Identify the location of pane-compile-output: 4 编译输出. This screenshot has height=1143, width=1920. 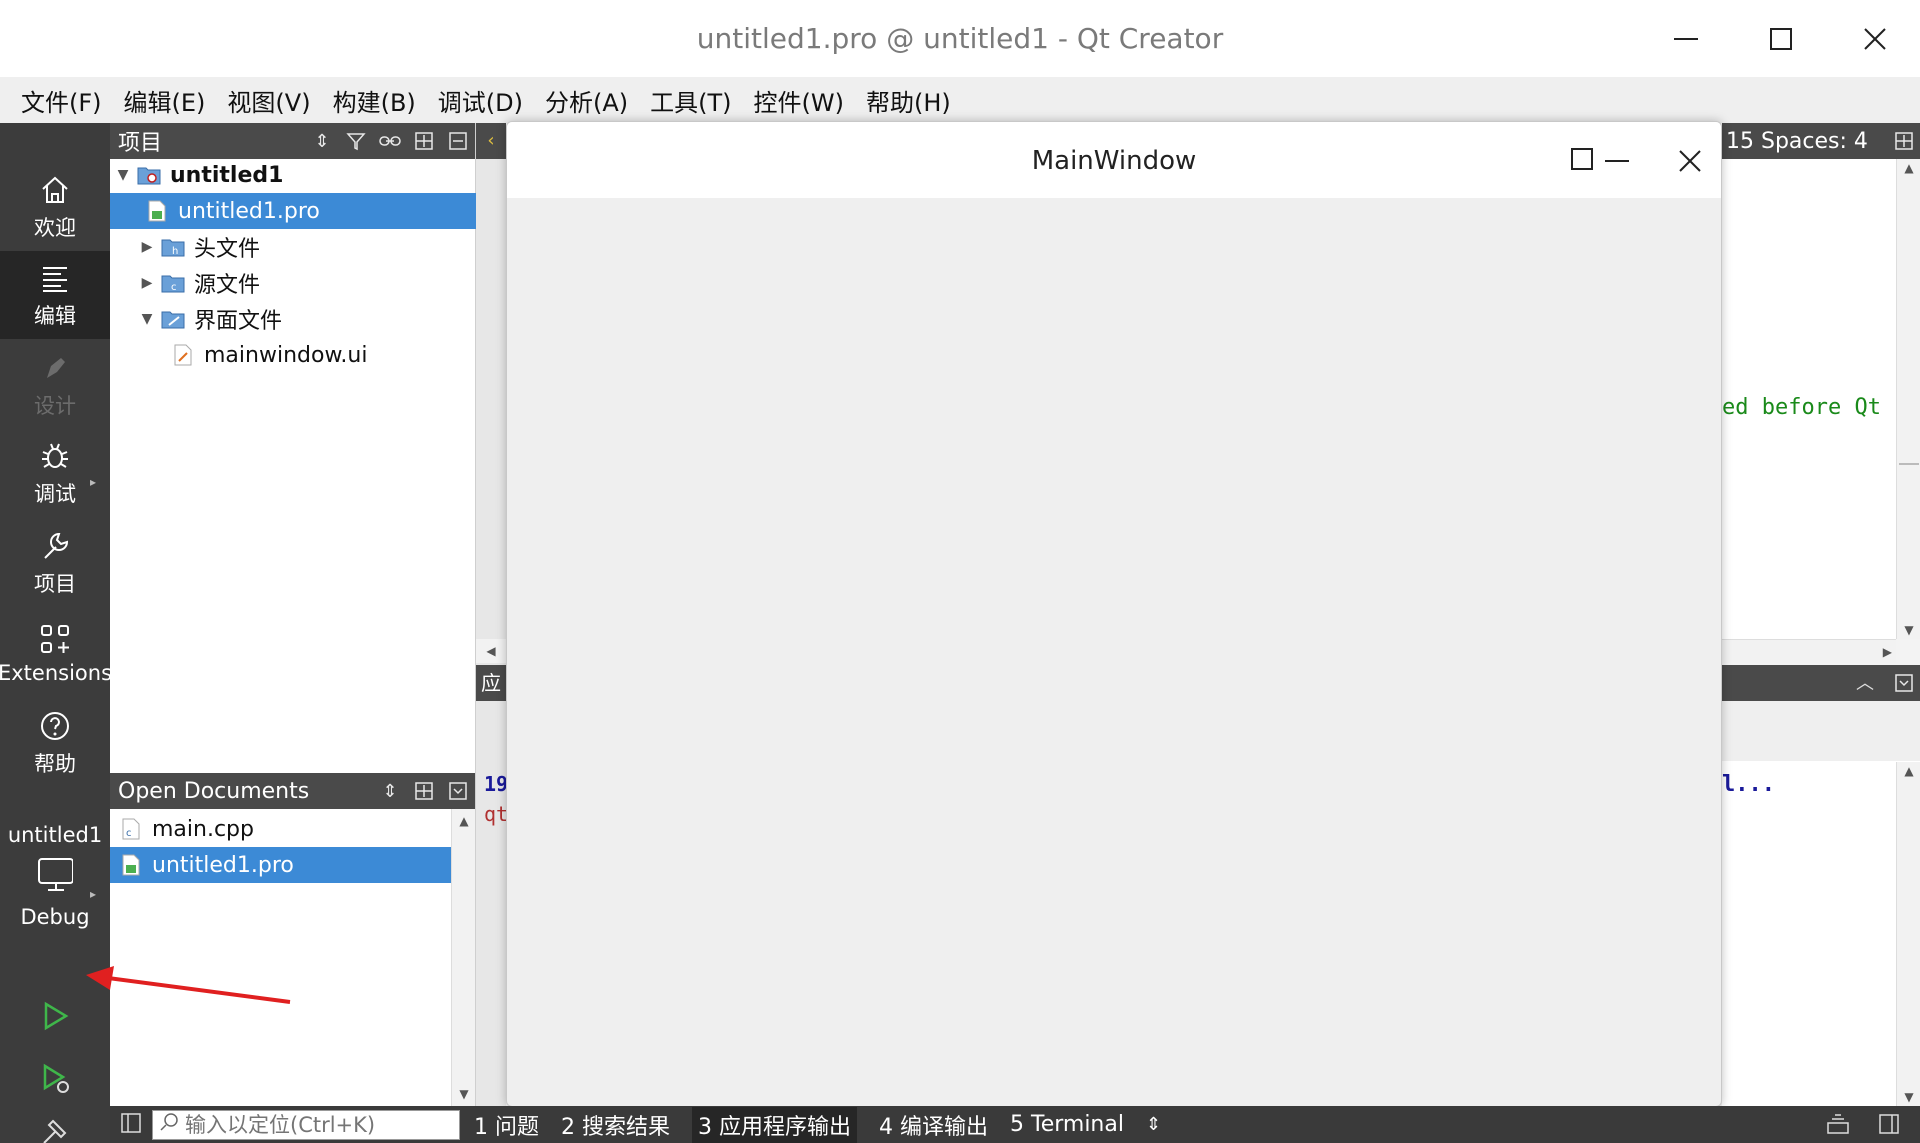
(933, 1125).